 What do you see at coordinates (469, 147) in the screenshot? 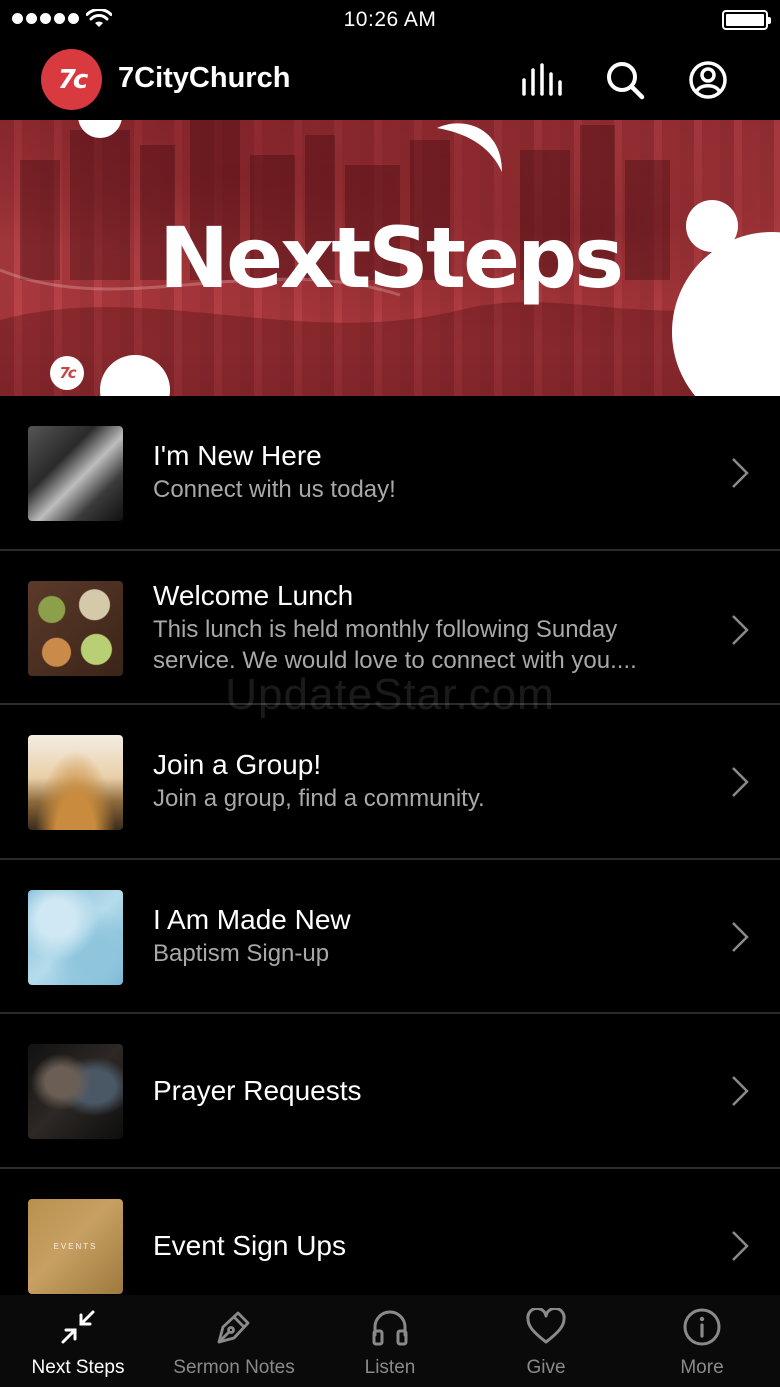
I see `crescent-decoration` at bounding box center [469, 147].